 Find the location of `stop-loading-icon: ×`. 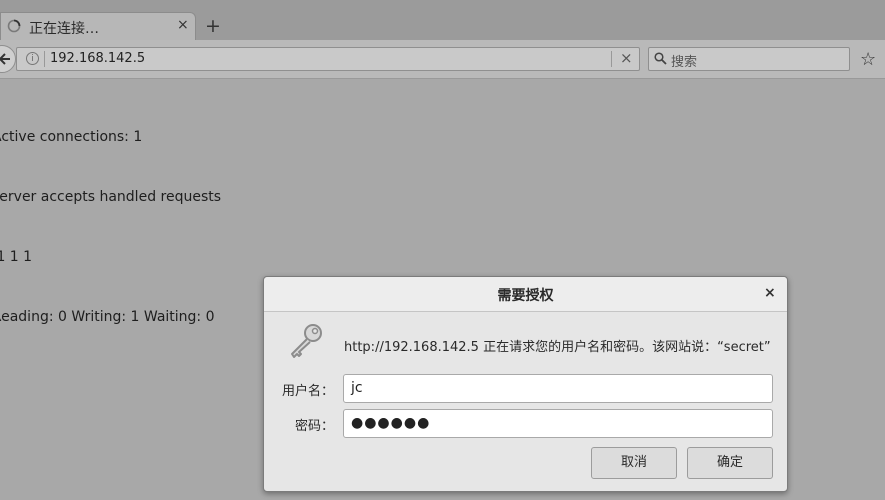

stop-loading-icon: × is located at coordinates (626, 58).